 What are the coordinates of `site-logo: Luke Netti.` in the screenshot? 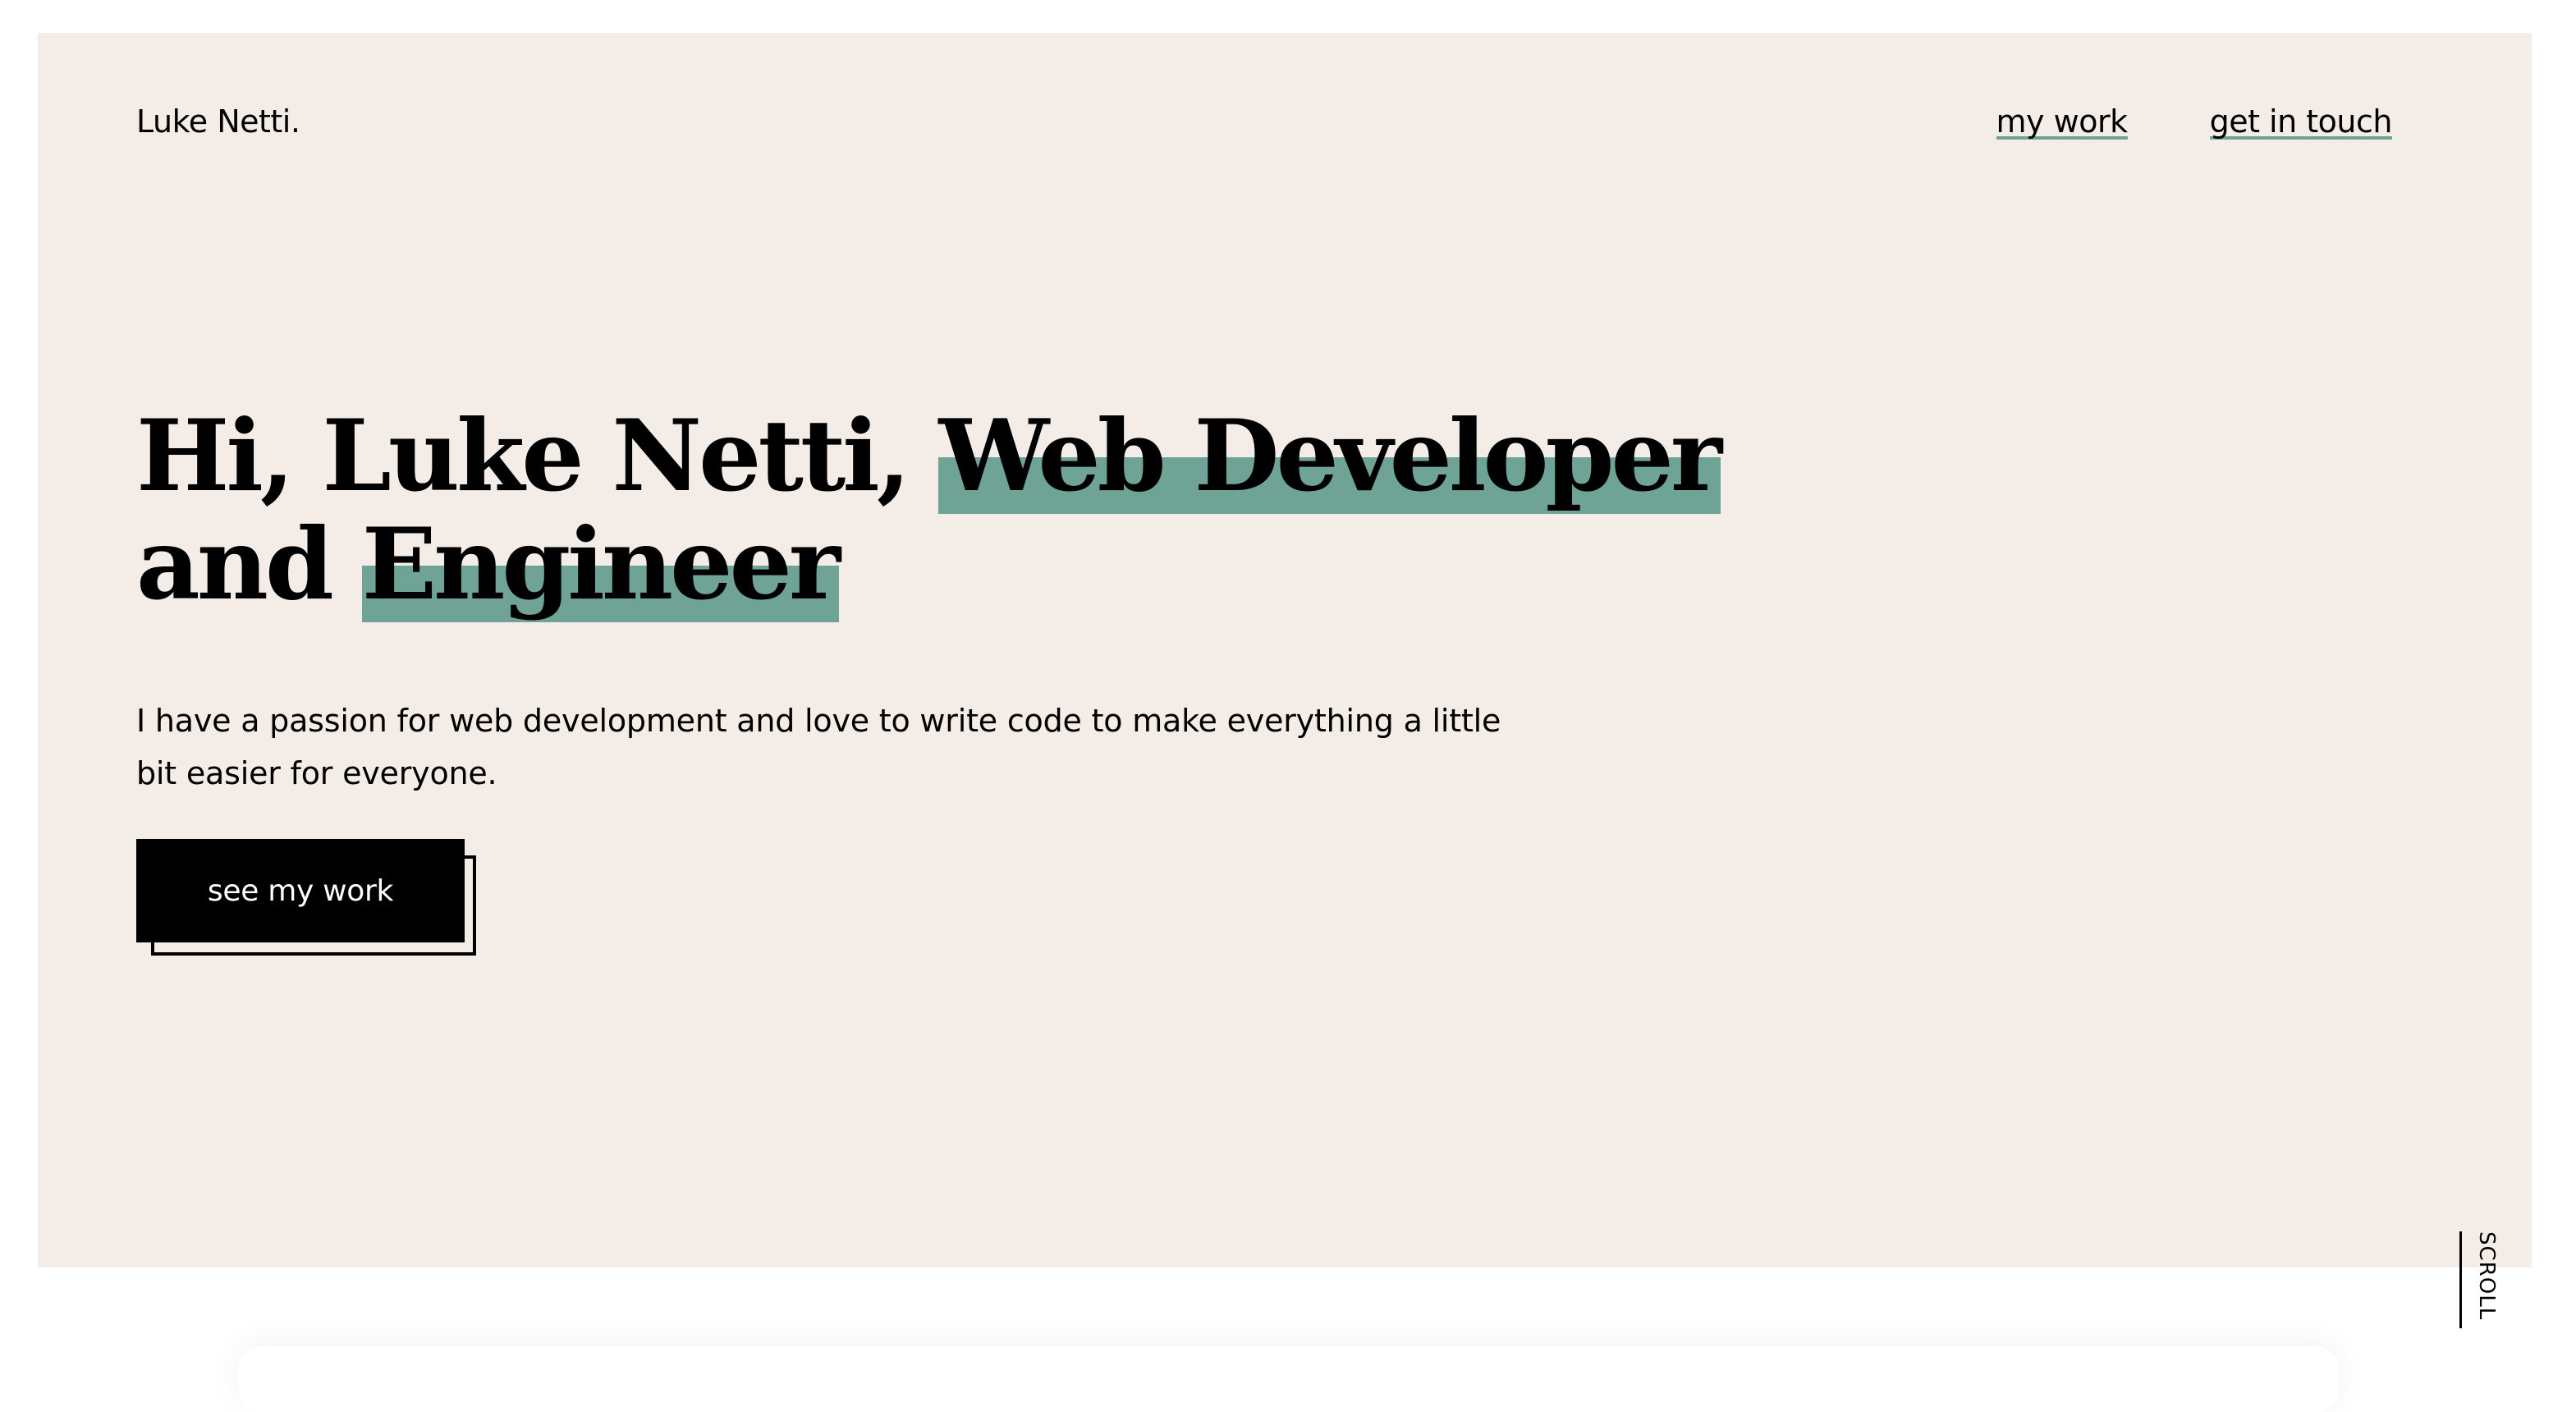 It's located at (218, 121).